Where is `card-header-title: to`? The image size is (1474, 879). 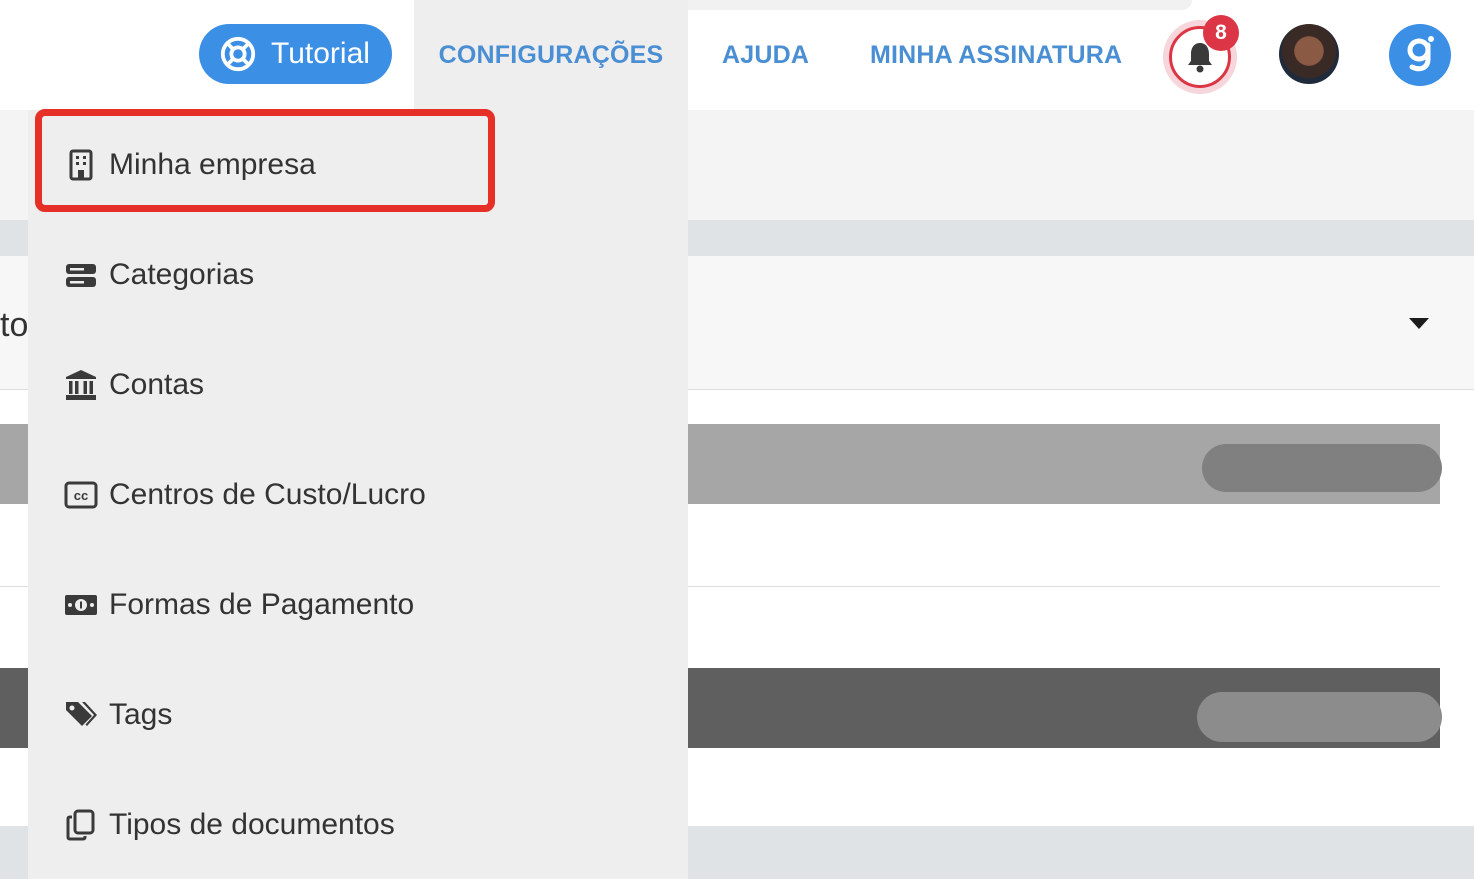
card-header-title: to is located at coordinates (14, 325).